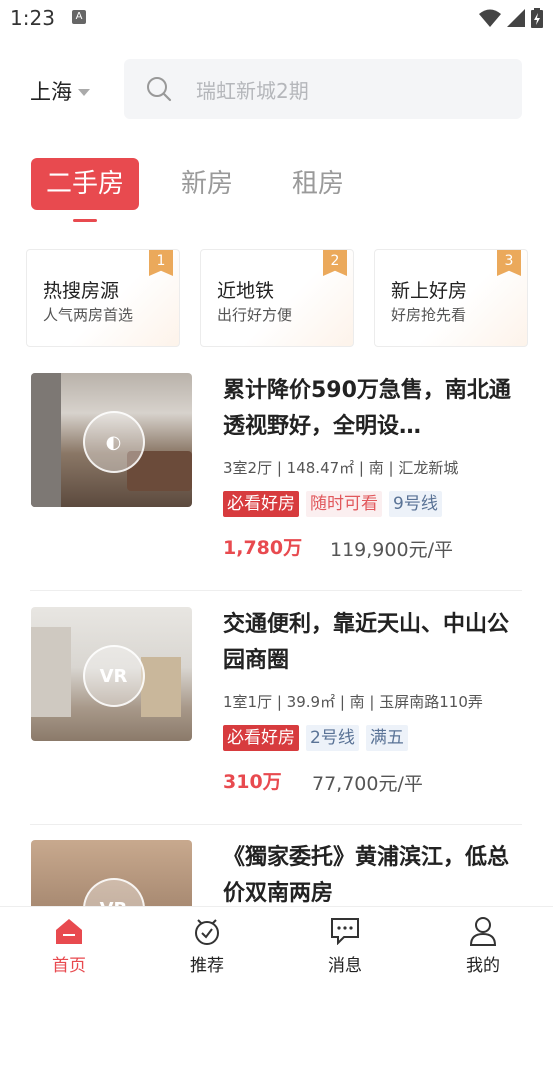 The height and width of the screenshot is (1074, 553). What do you see at coordinates (79, 17) in the screenshot?
I see `notification-icon: A` at bounding box center [79, 17].